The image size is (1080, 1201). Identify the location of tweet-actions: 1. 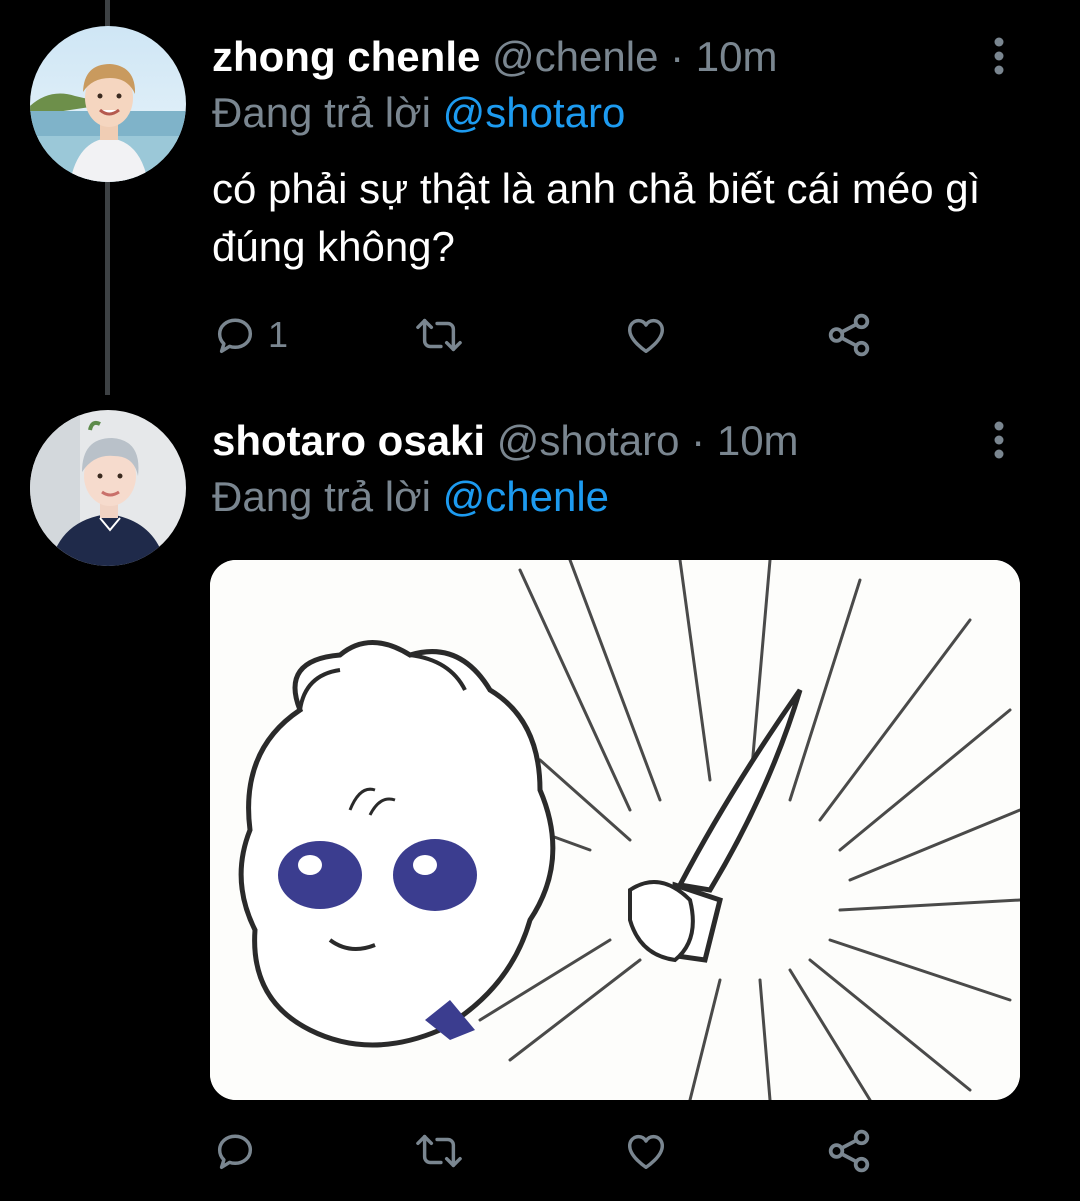
(562, 335).